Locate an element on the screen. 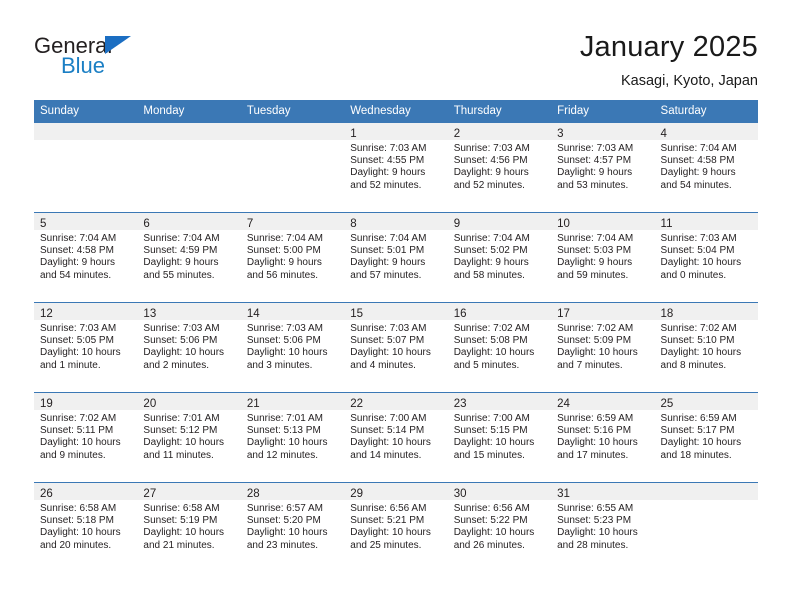  sunrise-text: Sunrise: 6:58 AM is located at coordinates (181, 508).